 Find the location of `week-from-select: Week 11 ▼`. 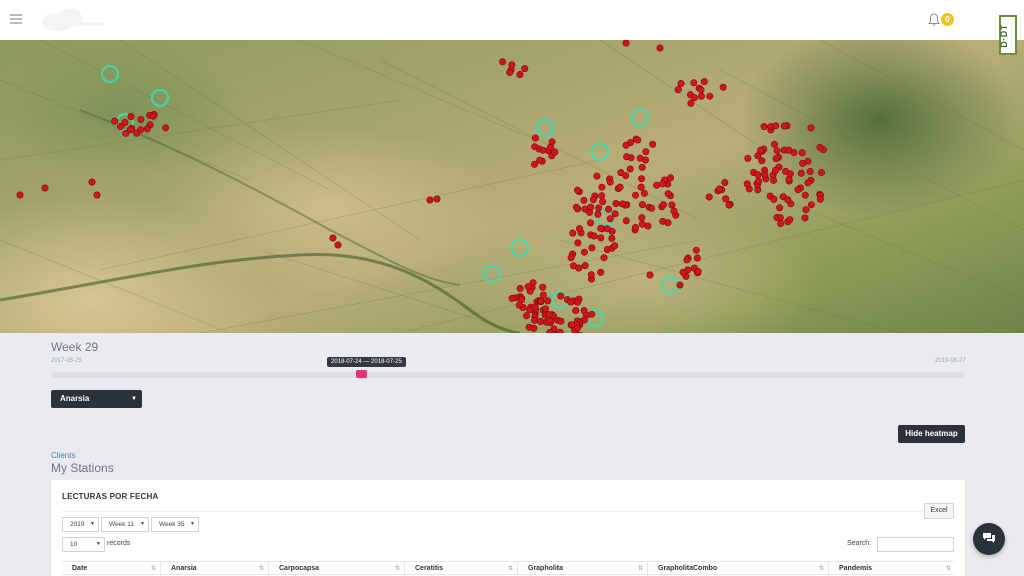

week-from-select: Week 11 ▼ is located at coordinates (125, 524).